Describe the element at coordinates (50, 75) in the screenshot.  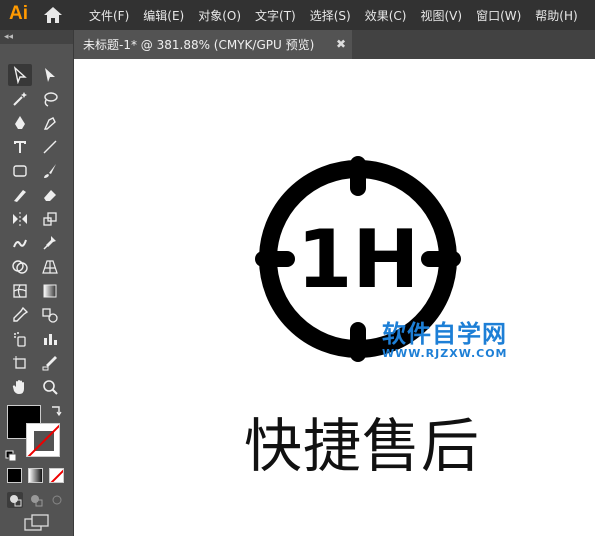
I see `direct-selection-tool-icon` at that location.